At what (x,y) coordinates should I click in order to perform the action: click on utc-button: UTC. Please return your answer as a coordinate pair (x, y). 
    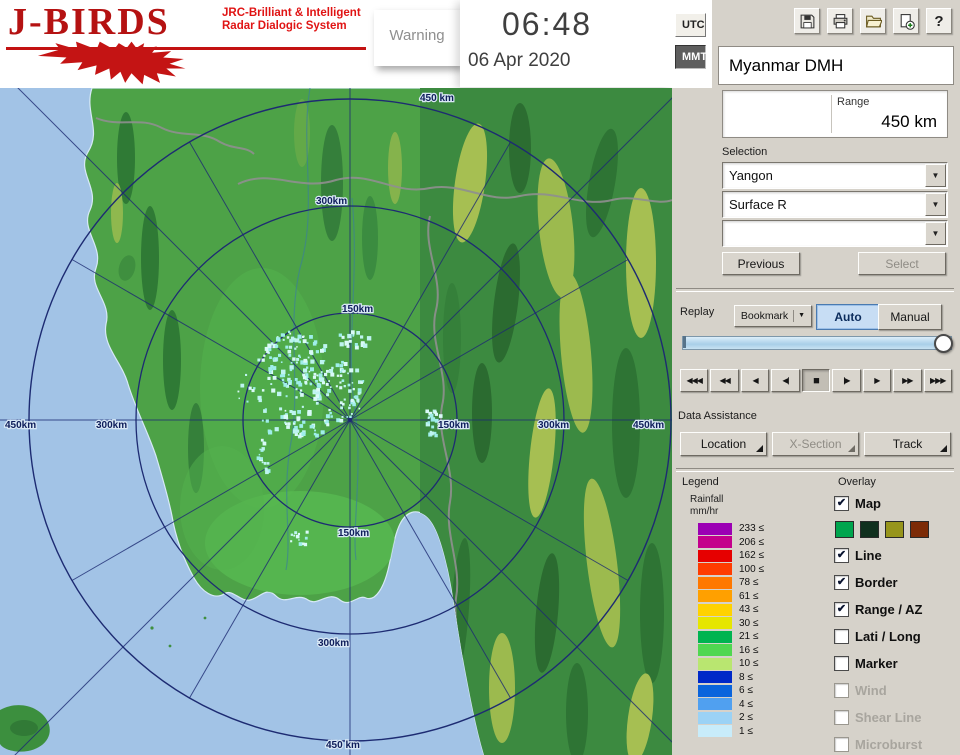
    Looking at the image, I should click on (690, 25).